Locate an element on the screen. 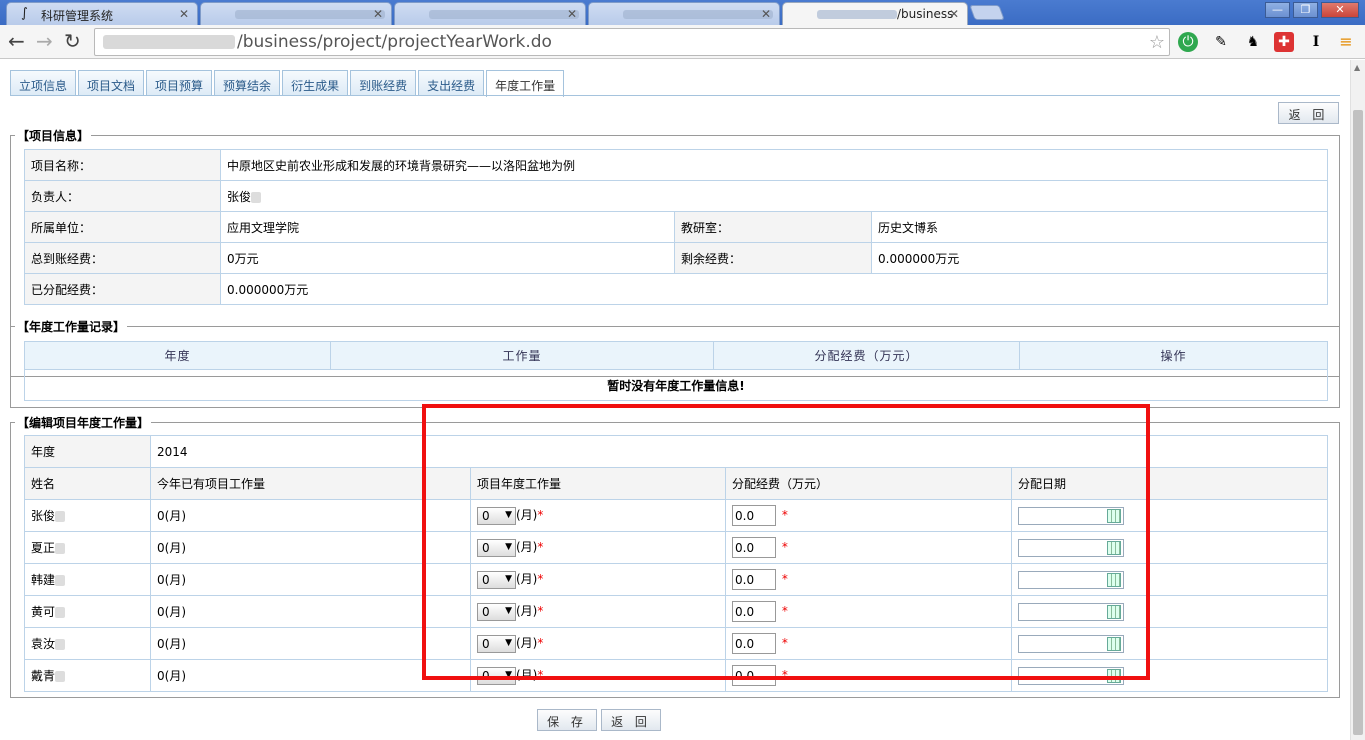 The image size is (1365, 740). dept-label: 教研室： is located at coordinates (773, 227).